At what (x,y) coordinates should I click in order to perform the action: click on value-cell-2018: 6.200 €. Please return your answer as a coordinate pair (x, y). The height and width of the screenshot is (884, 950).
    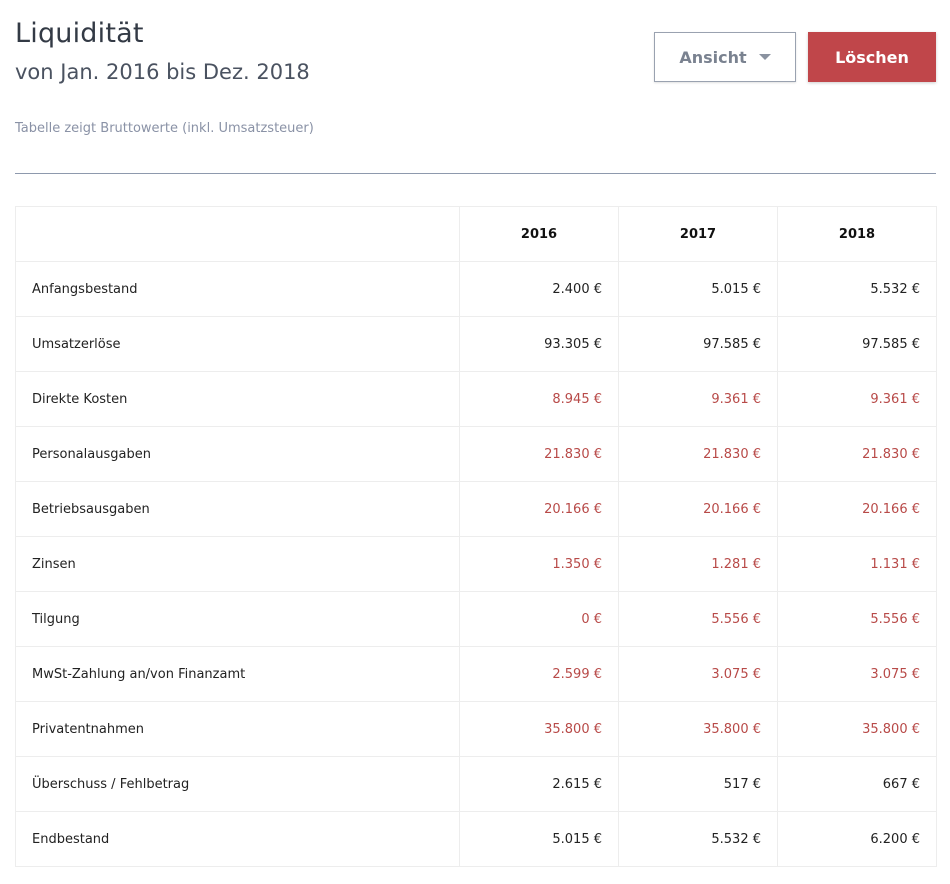
    Looking at the image, I should click on (857, 839).